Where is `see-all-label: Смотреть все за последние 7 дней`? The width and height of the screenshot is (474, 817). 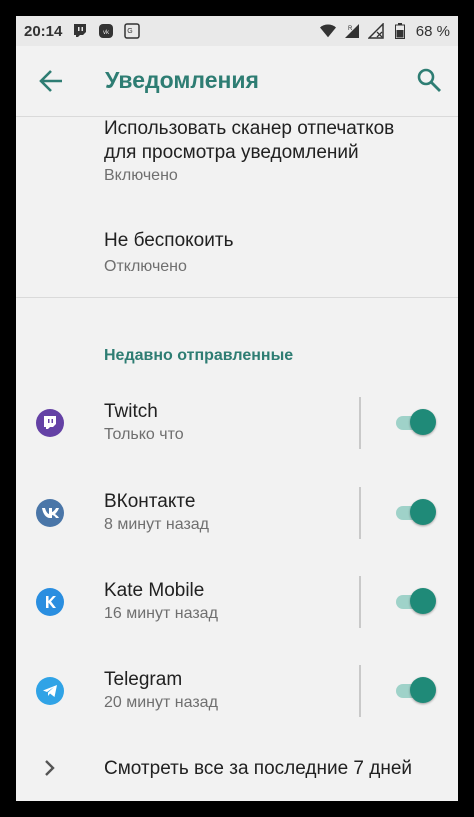 see-all-label: Смотреть все за последние 7 дней is located at coordinates (258, 768).